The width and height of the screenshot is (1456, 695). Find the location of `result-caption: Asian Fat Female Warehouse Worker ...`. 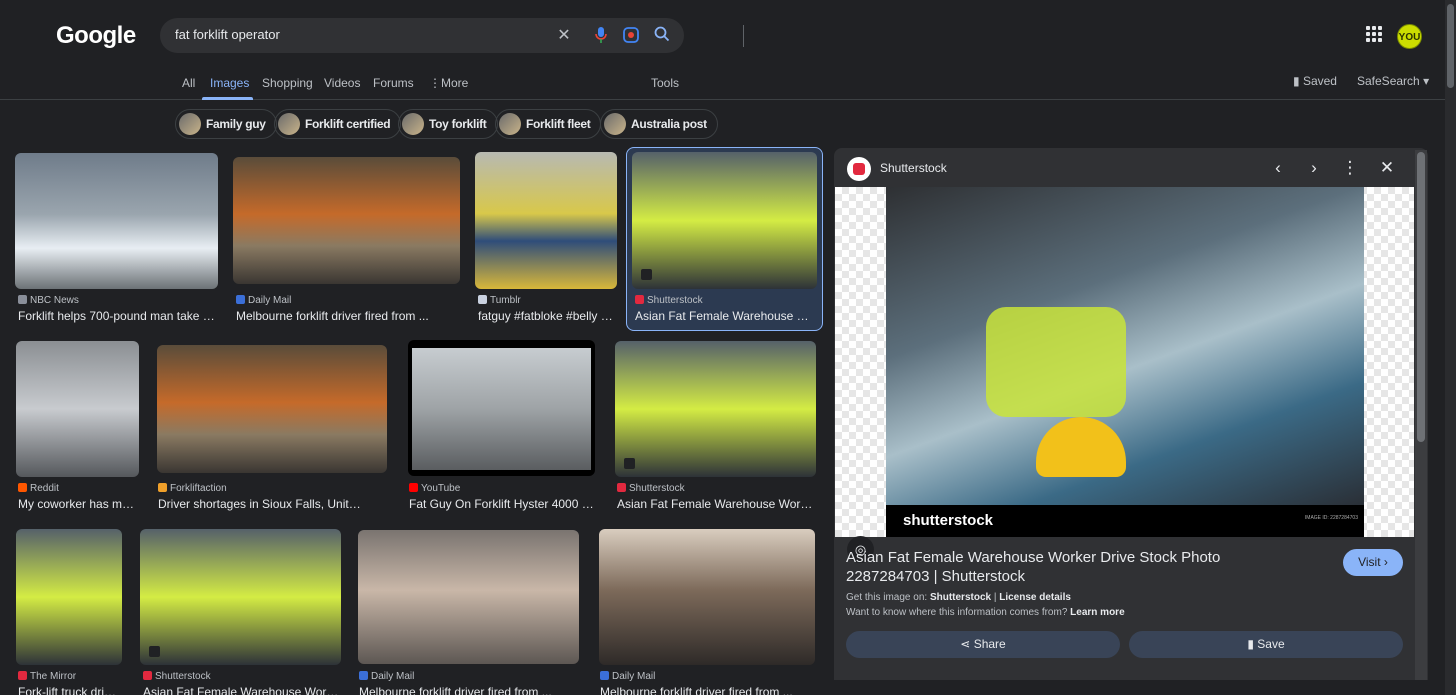

result-caption: Asian Fat Female Warehouse Worker ... is located at coordinates (716, 504).